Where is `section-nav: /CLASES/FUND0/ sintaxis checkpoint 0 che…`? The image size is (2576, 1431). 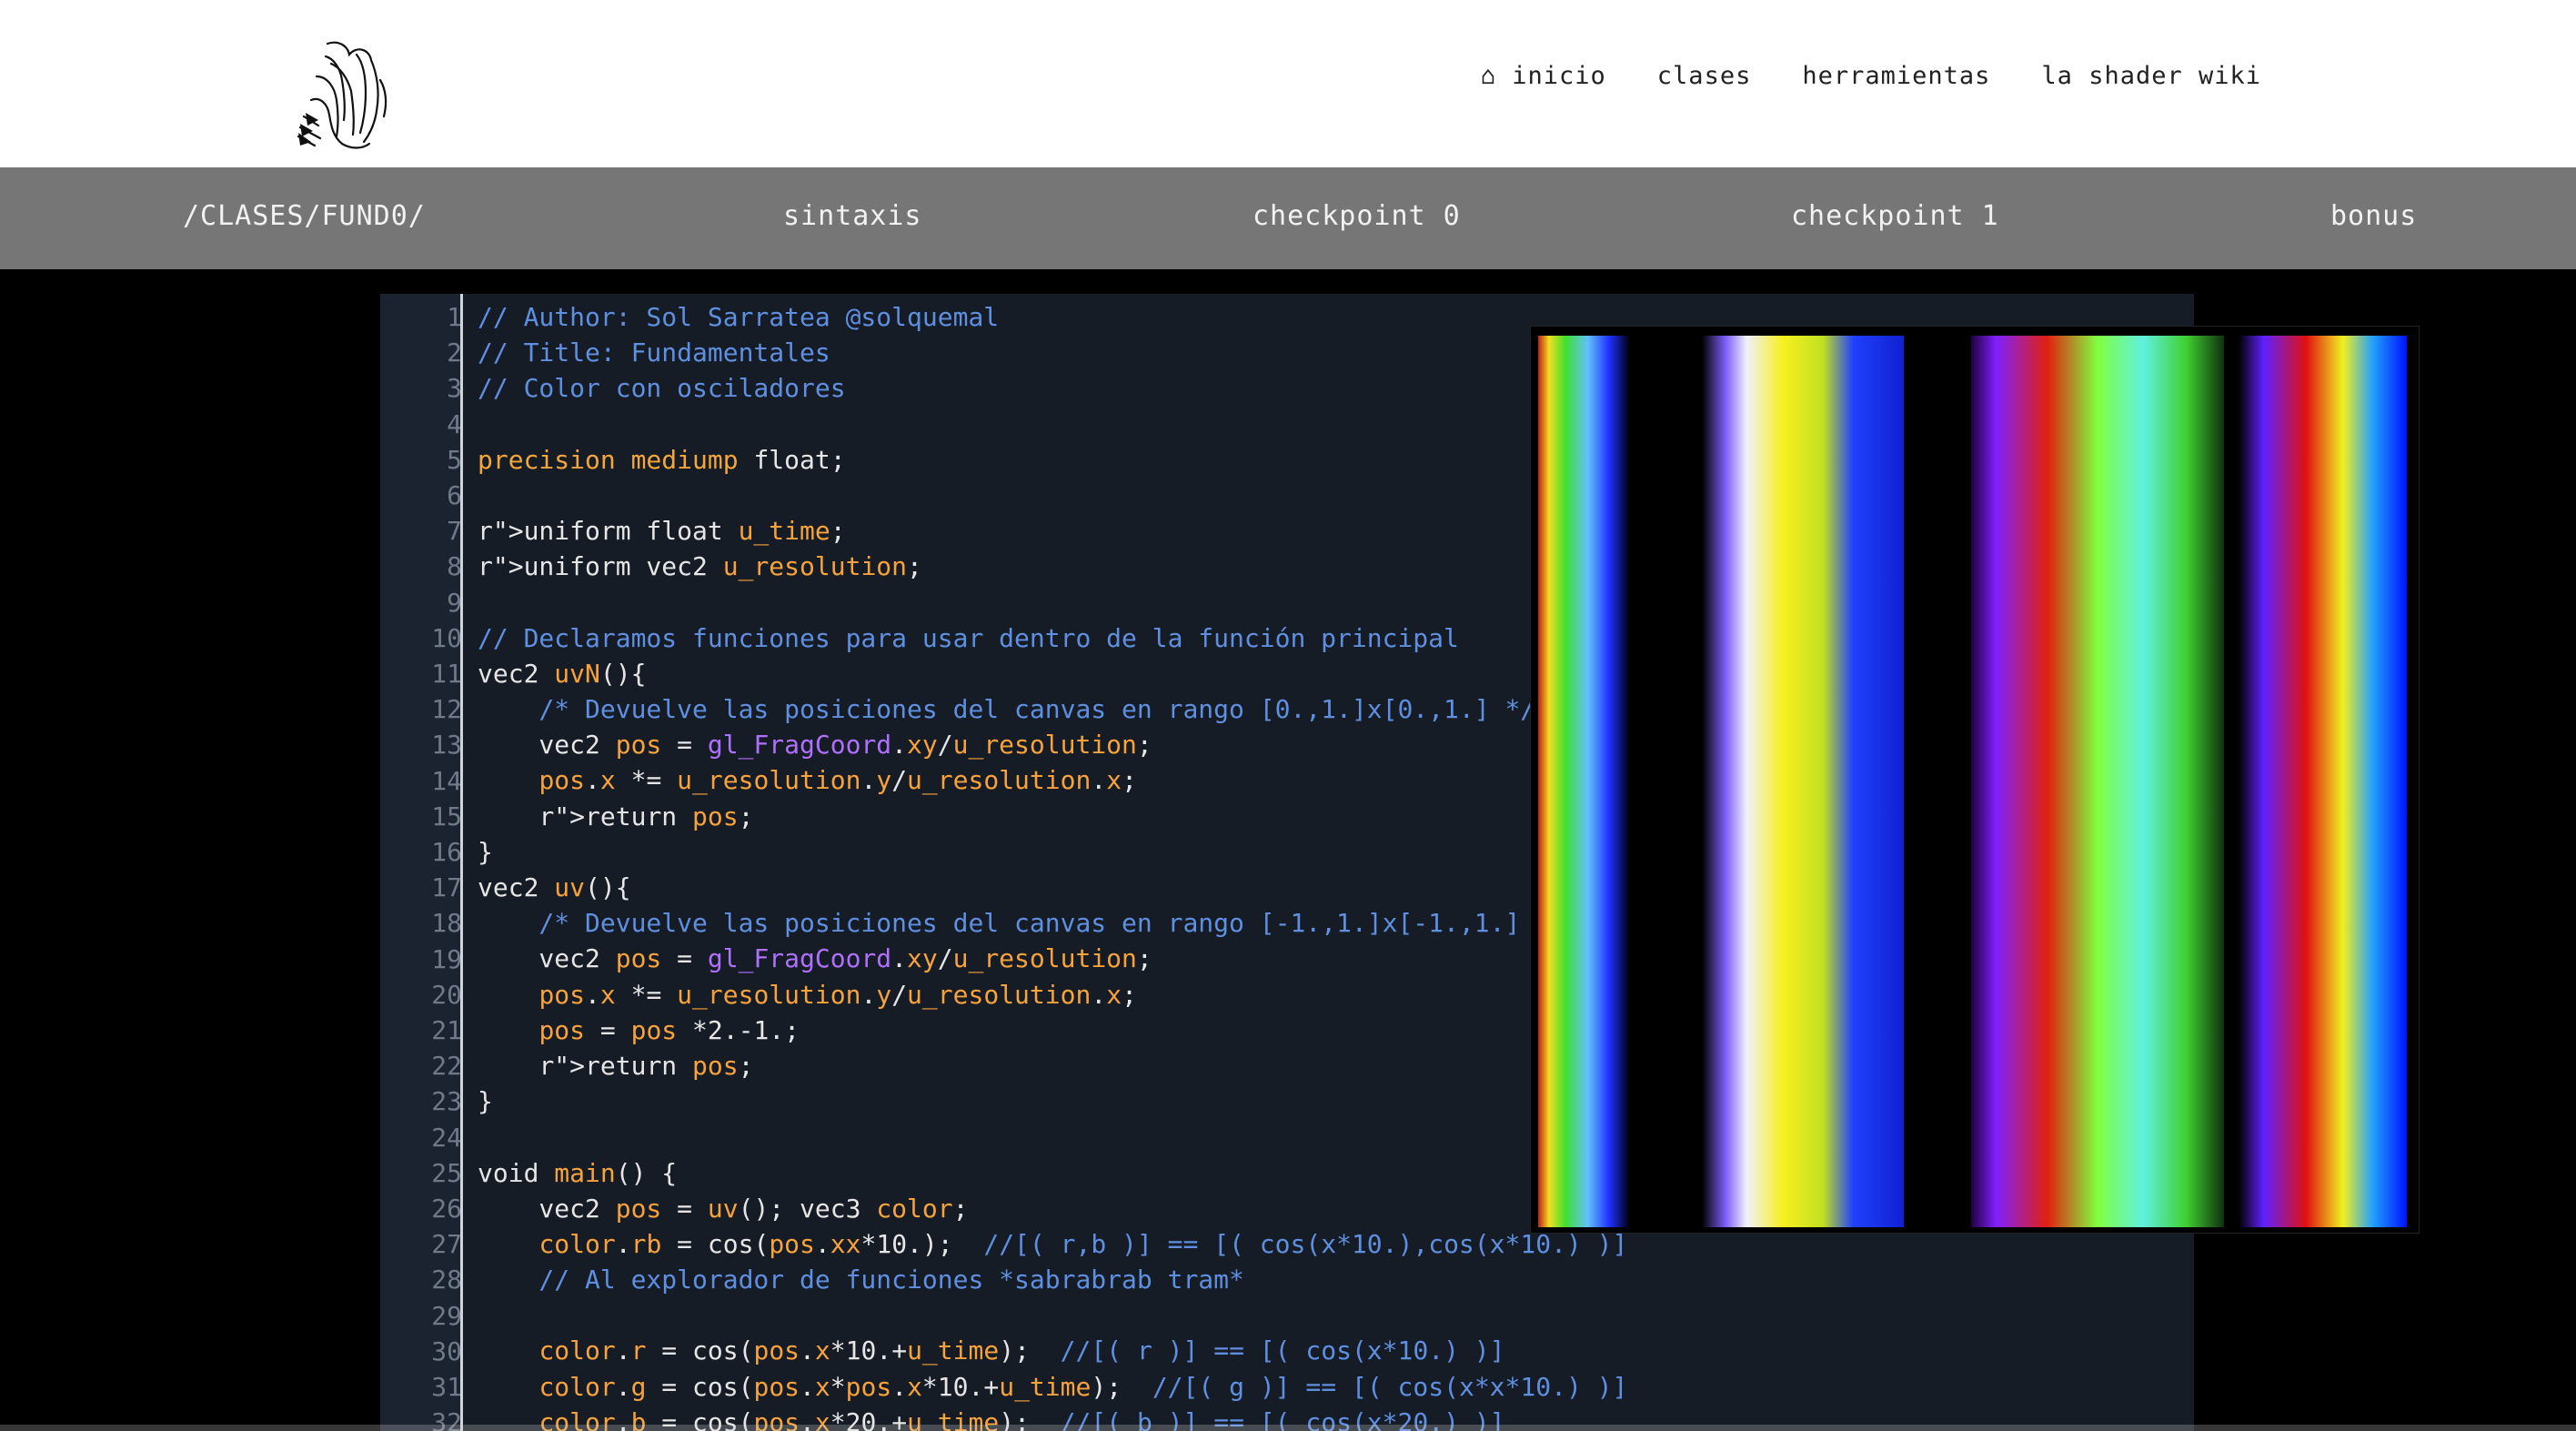
section-nav: /CLASES/FUND0/ sintaxis checkpoint 0 che… is located at coordinates (1288, 218).